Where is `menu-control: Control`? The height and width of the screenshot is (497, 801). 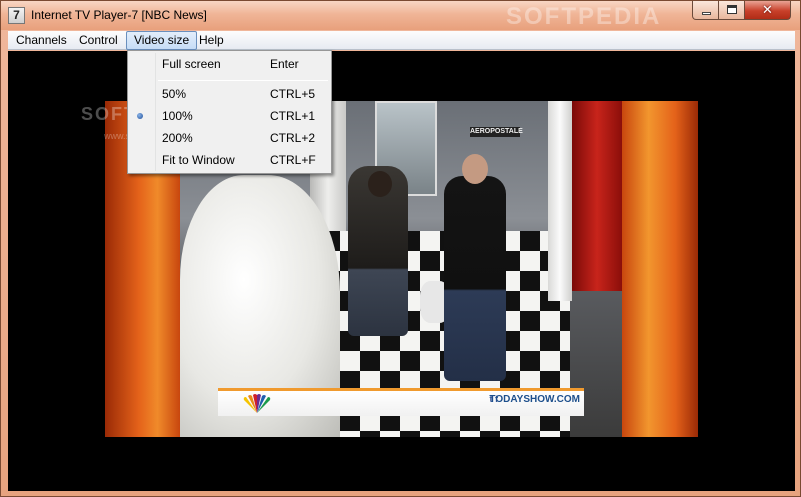 menu-control: Control is located at coordinates (98, 40).